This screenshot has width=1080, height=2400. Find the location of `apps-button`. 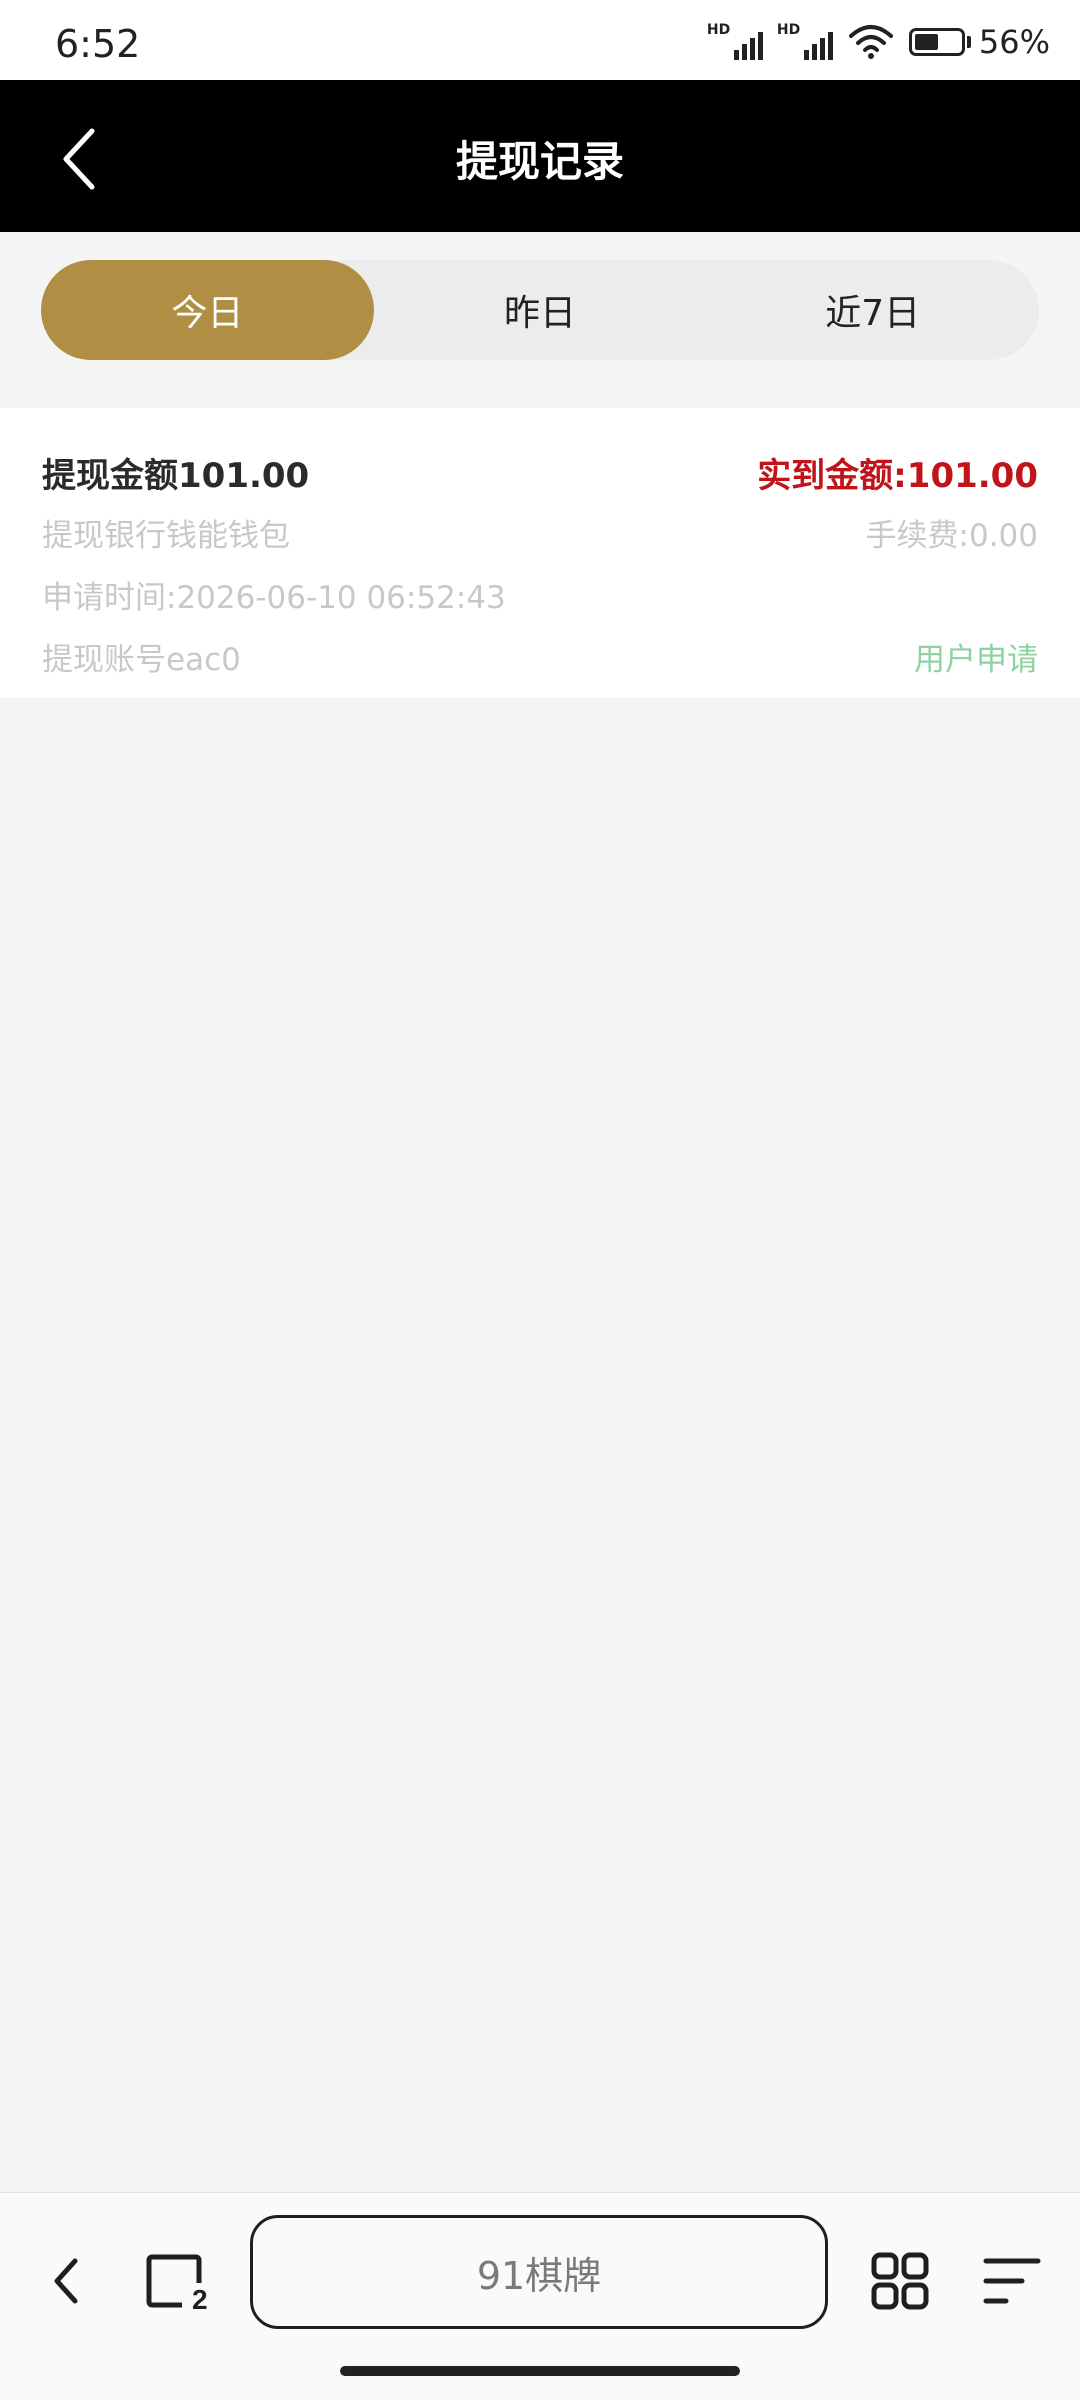

apps-button is located at coordinates (900, 2281).